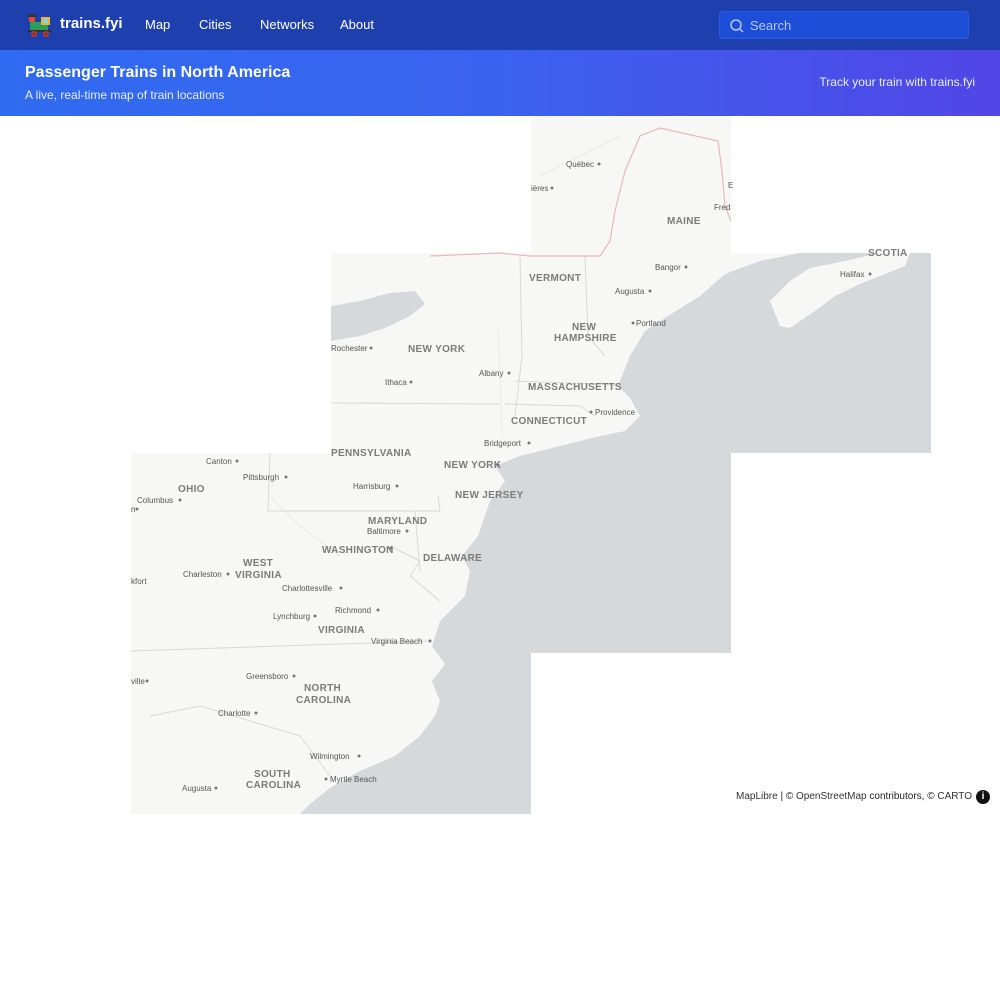 The image size is (1000, 1000). I want to click on svg-text: Québec, so click(580, 164).